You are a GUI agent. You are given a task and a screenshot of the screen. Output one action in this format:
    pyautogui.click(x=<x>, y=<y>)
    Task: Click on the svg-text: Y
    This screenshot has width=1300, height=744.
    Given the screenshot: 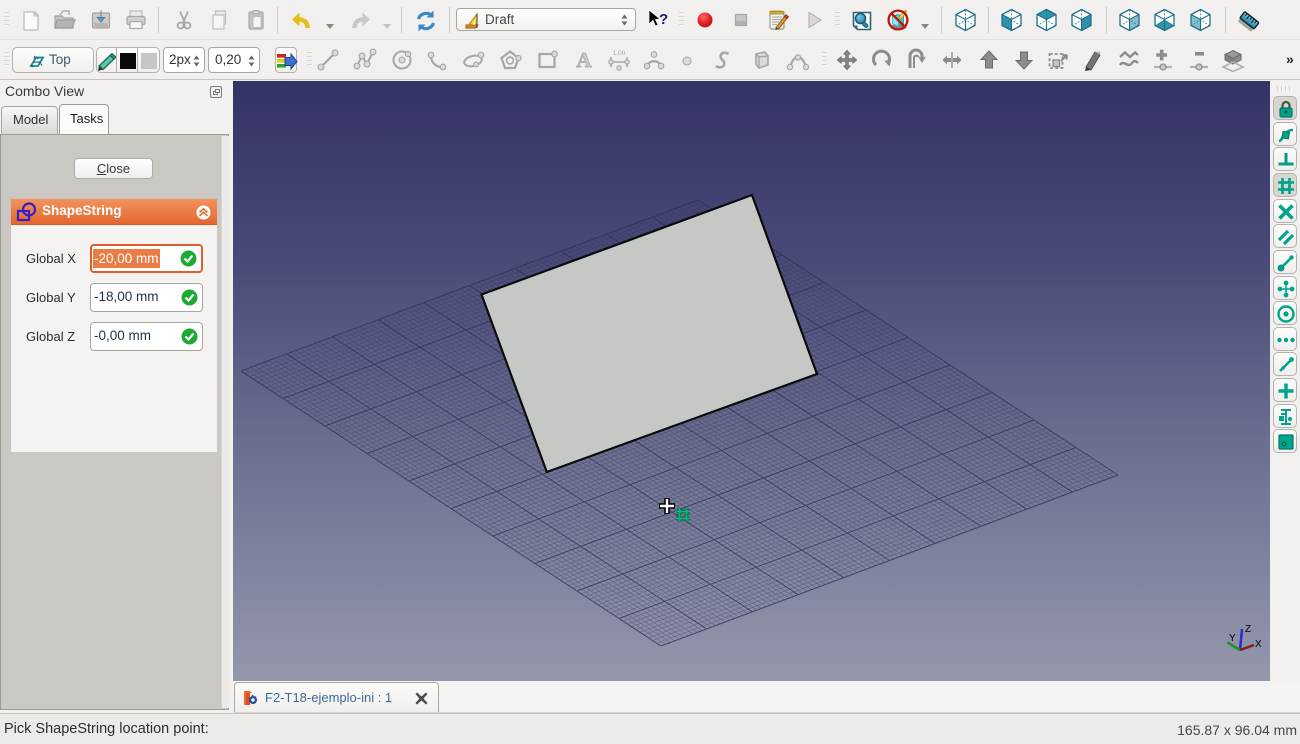 What is the action you would take?
    pyautogui.click(x=1232, y=638)
    